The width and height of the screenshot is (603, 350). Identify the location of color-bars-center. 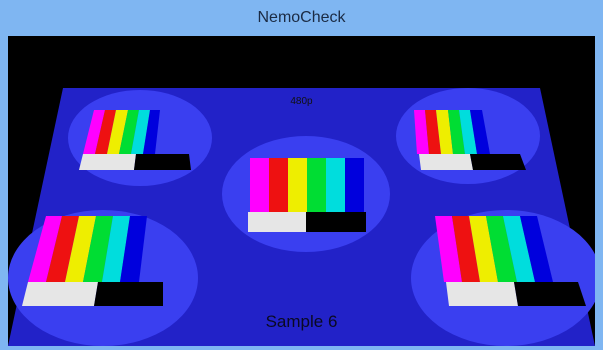
(307, 195).